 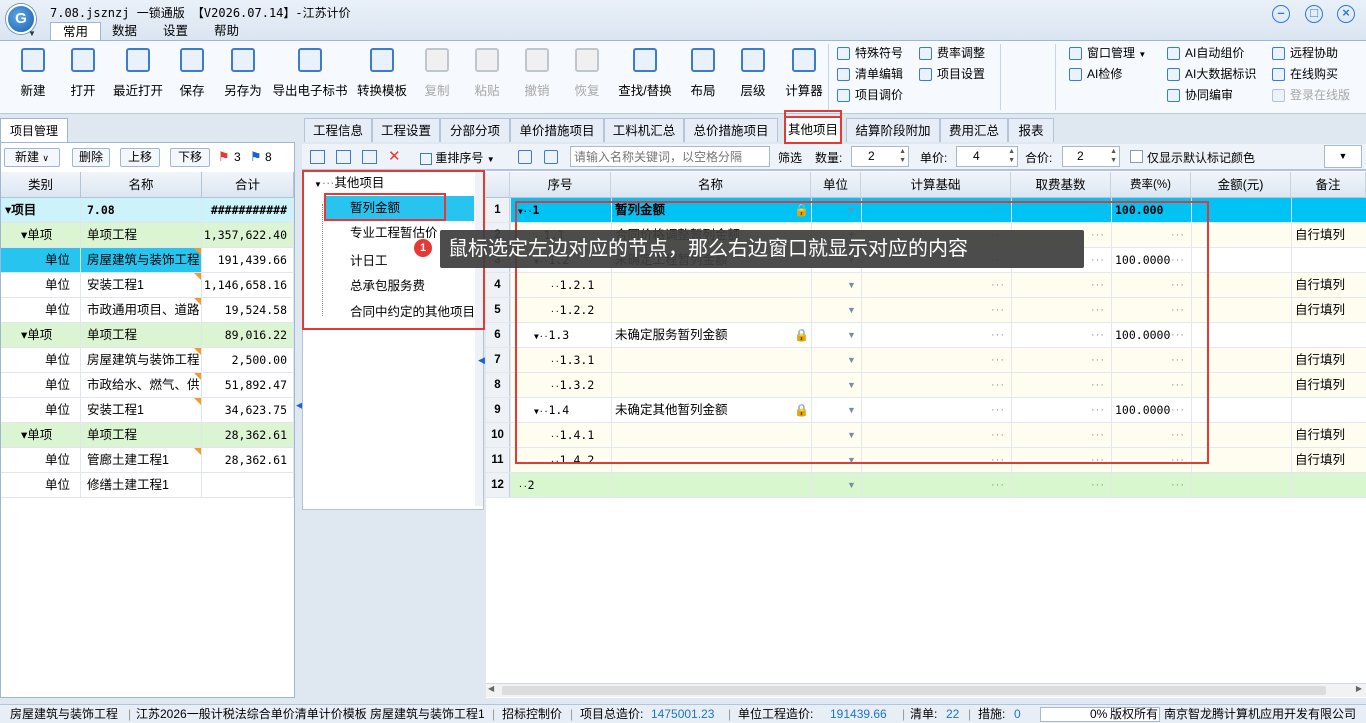 I want to click on tree-row-project: ▾项目 7.08 ###########, so click(x=147, y=210).